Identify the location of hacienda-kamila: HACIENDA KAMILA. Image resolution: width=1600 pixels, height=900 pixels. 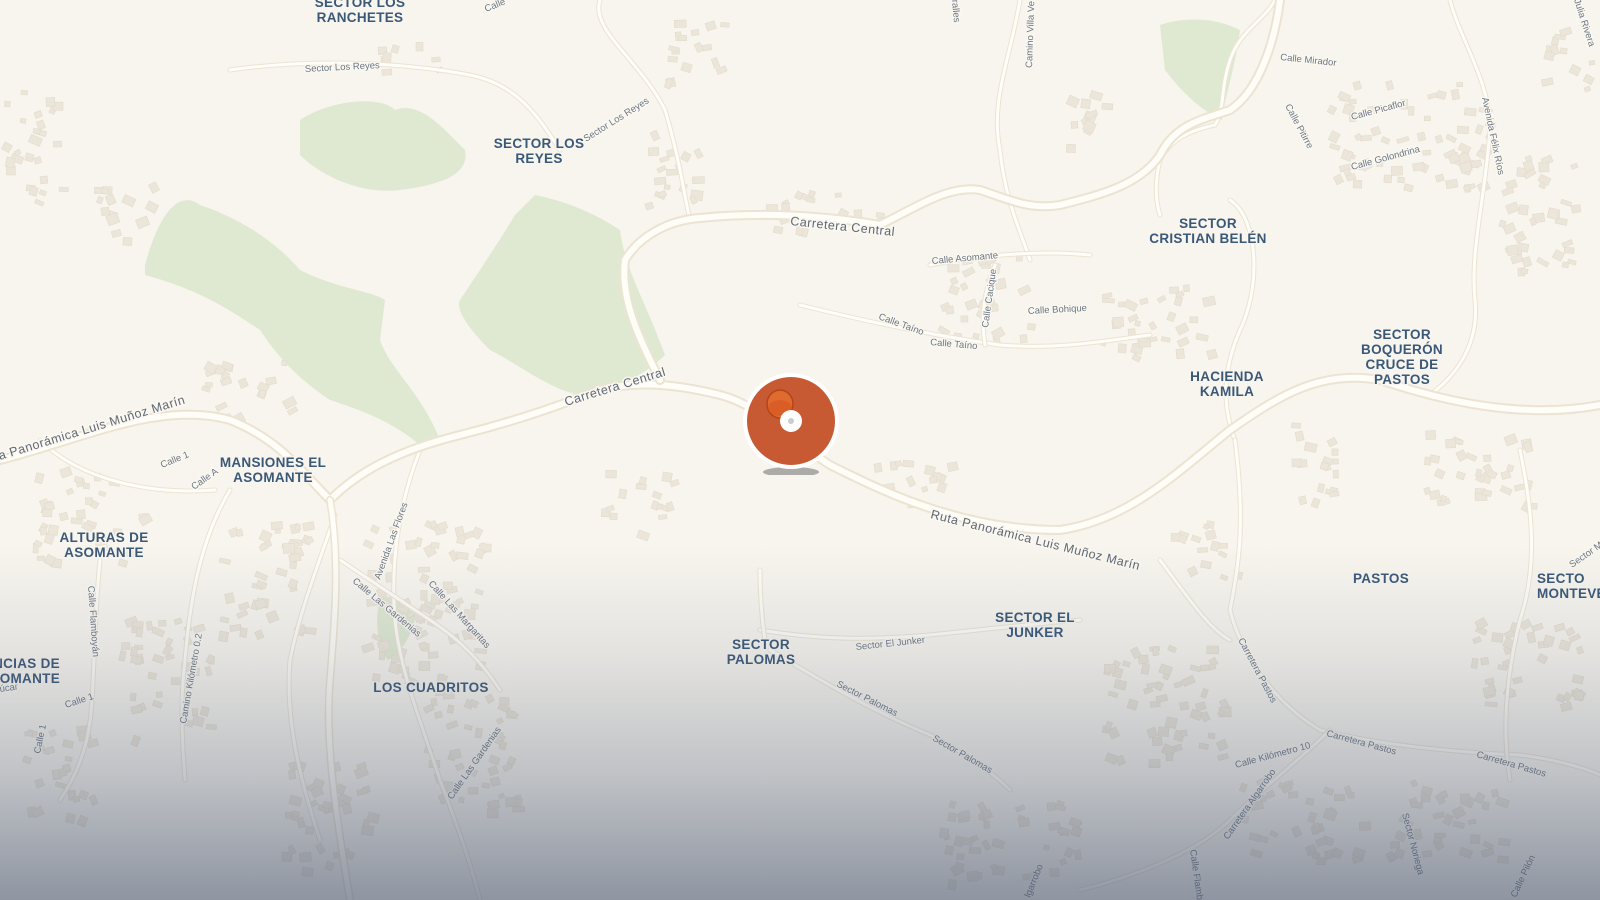
(1227, 384).